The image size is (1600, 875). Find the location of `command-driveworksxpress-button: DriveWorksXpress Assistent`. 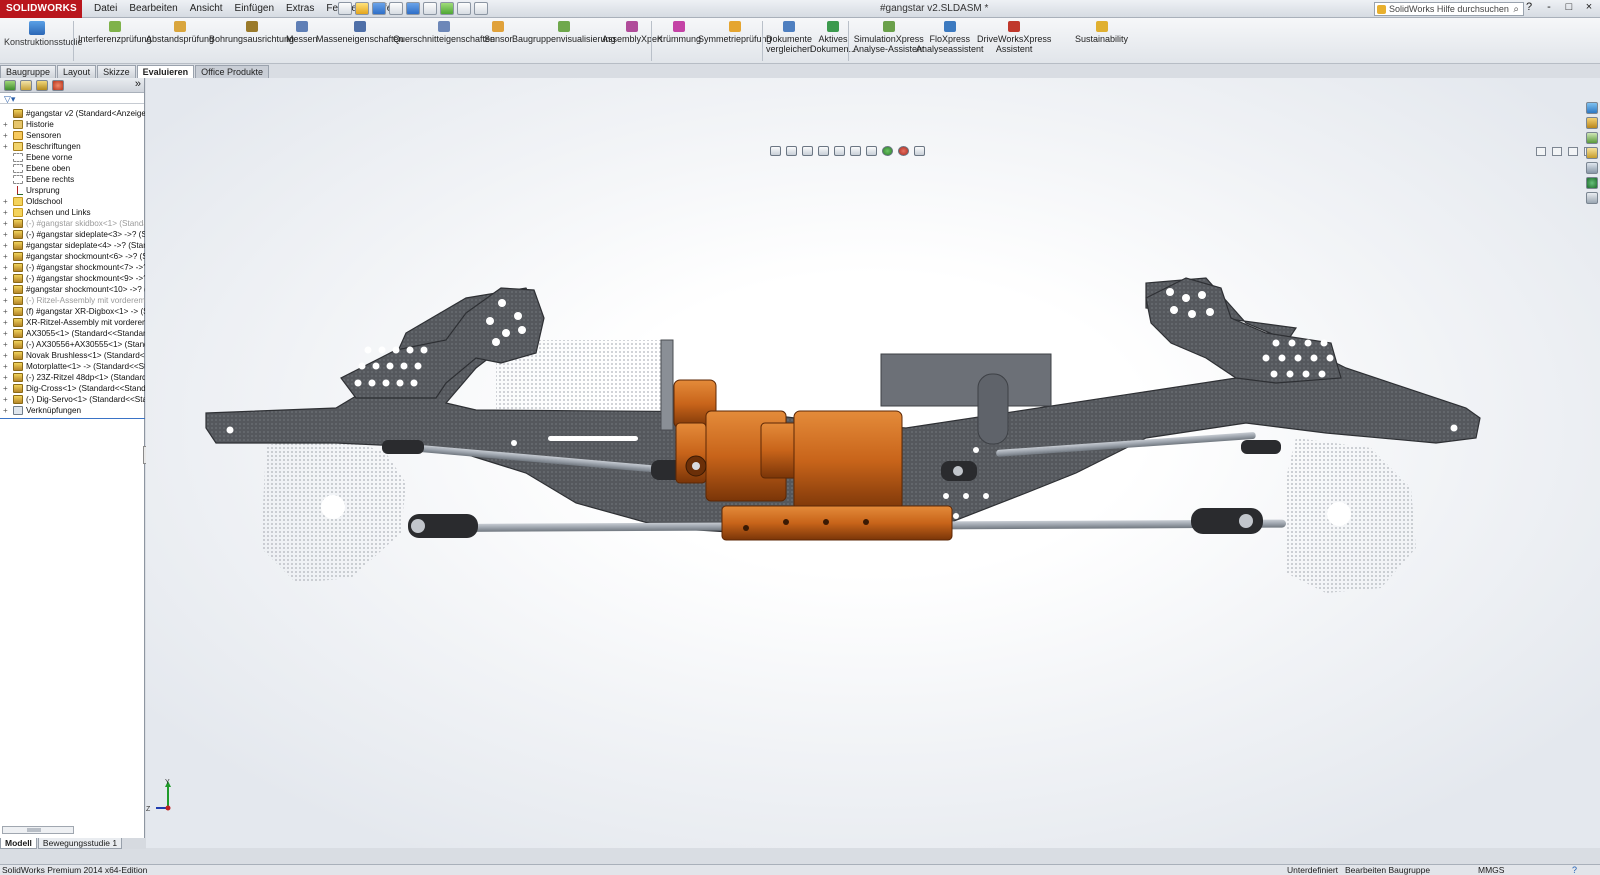

command-driveworksxpress-button: DriveWorksXpress Assistent is located at coordinates (1014, 37).